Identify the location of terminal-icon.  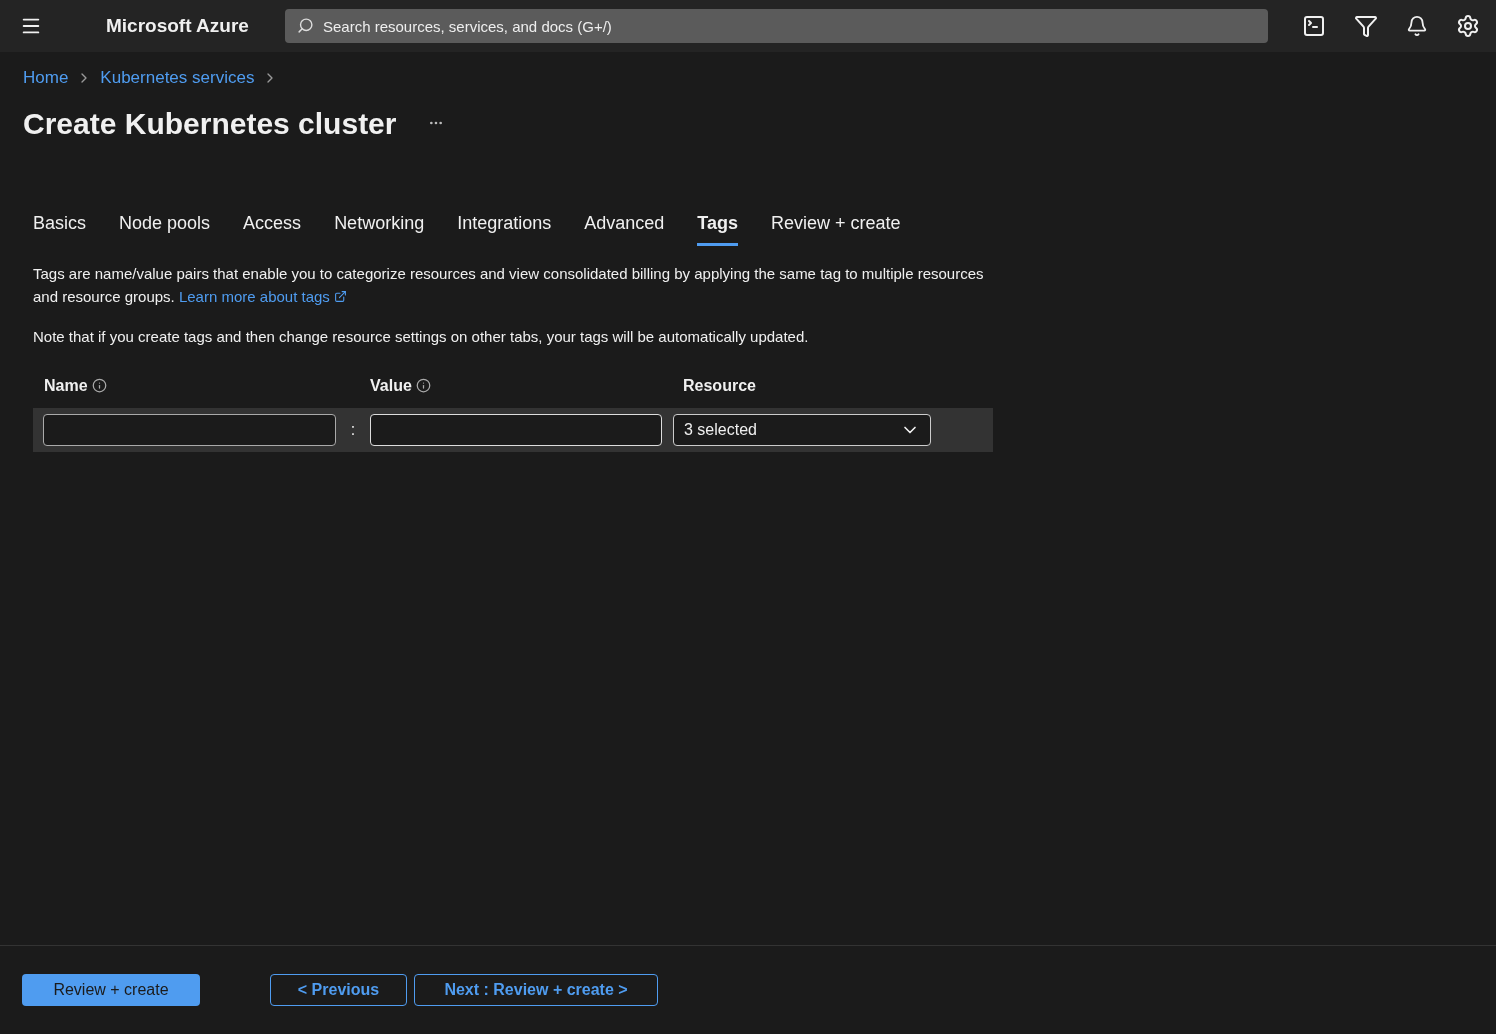
(1314, 26).